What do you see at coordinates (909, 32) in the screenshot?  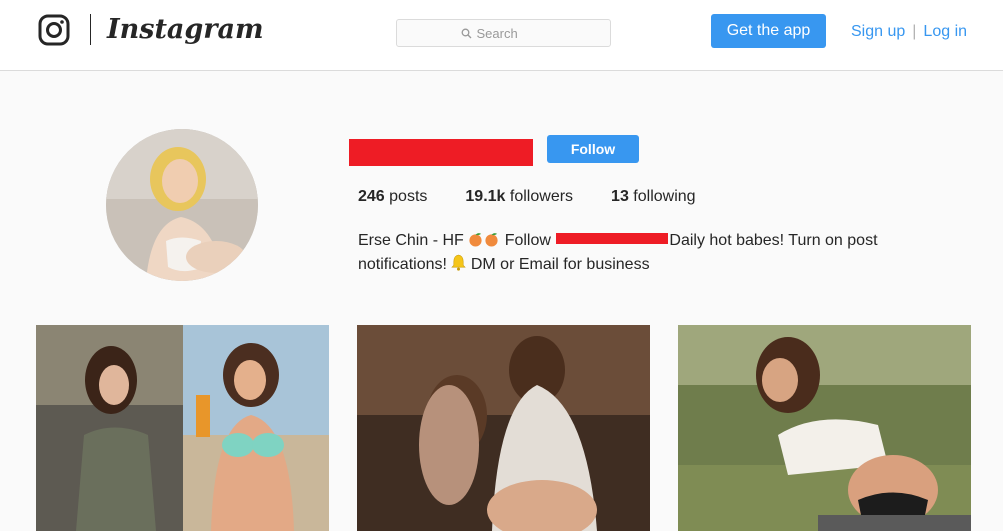 I see `auth-links: Sign up | Log in` at bounding box center [909, 32].